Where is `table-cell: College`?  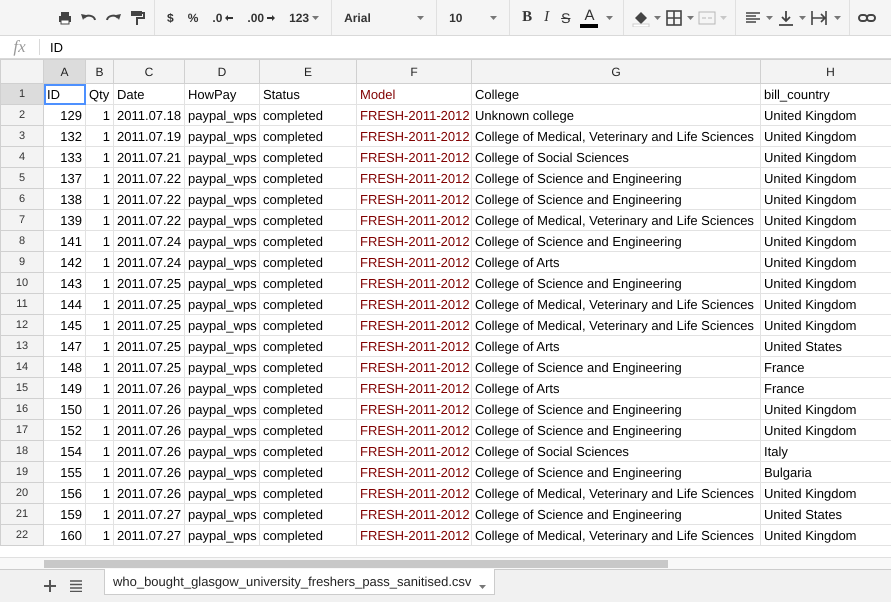
table-cell: College is located at coordinates (616, 94).